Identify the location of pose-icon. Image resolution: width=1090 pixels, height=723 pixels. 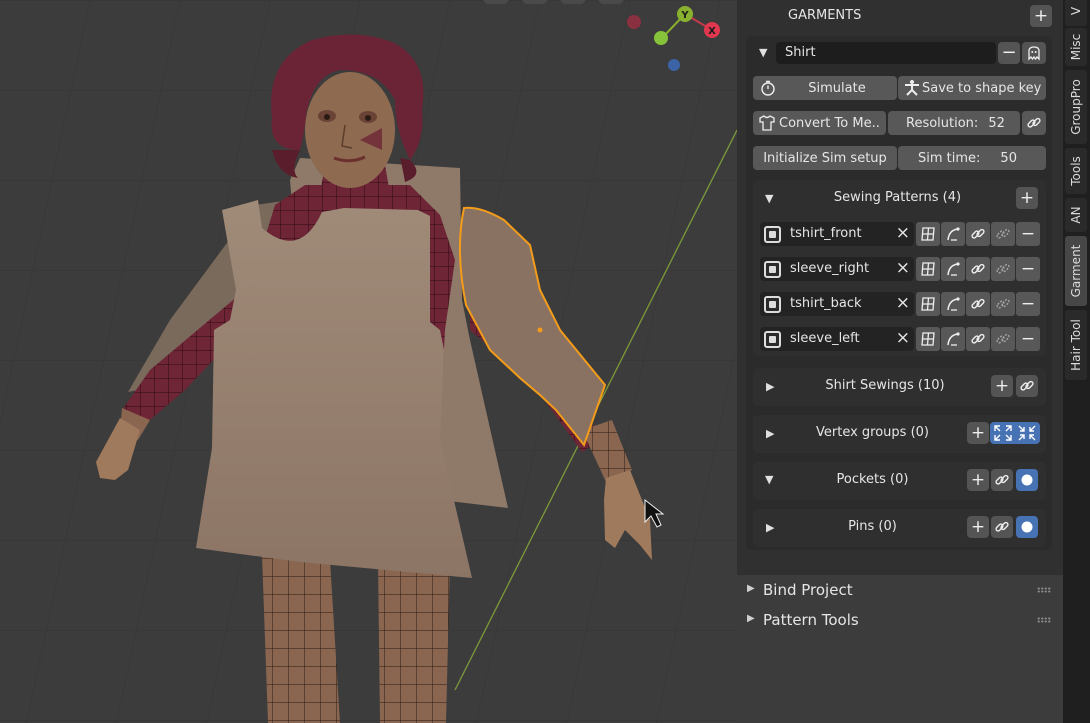
(912, 88).